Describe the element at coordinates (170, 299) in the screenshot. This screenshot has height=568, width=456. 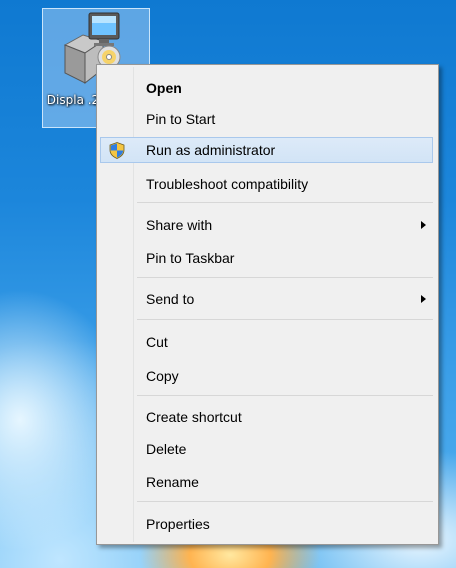
I see `menu-item-label: Send to` at that location.